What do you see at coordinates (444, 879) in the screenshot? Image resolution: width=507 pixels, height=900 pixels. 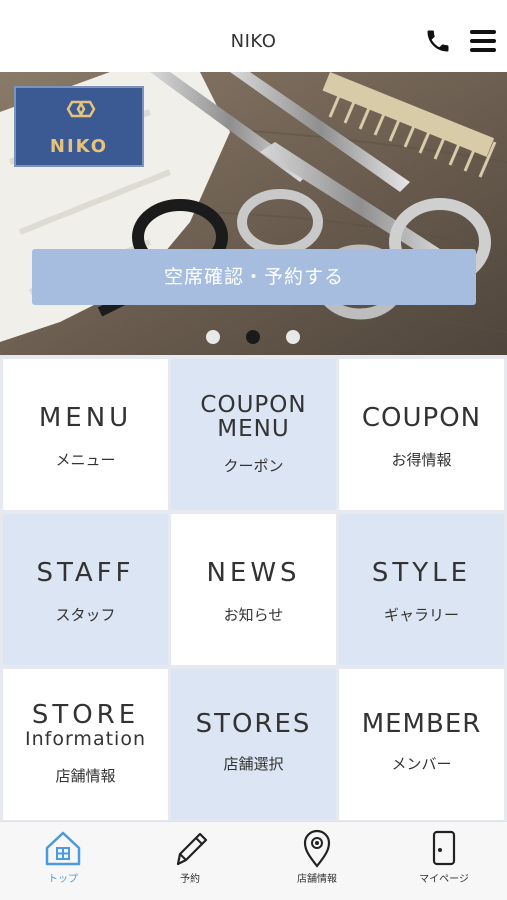 I see `tab-label: マイページ` at bounding box center [444, 879].